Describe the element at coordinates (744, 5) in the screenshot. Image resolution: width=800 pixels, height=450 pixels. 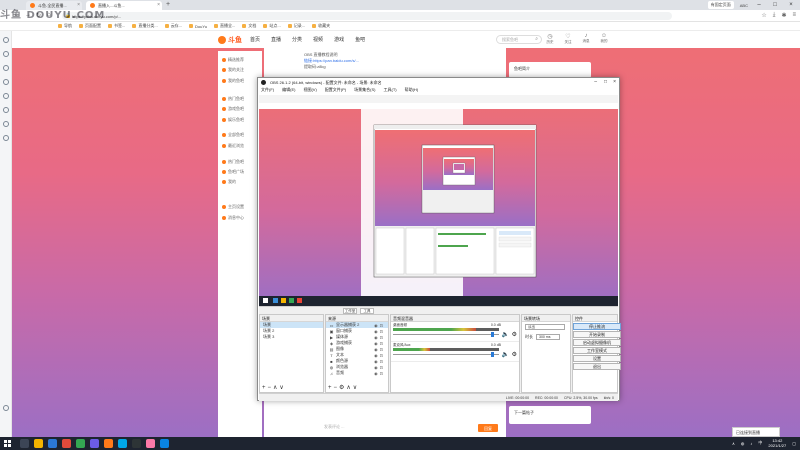
I see `account-chip: ABC` at that location.